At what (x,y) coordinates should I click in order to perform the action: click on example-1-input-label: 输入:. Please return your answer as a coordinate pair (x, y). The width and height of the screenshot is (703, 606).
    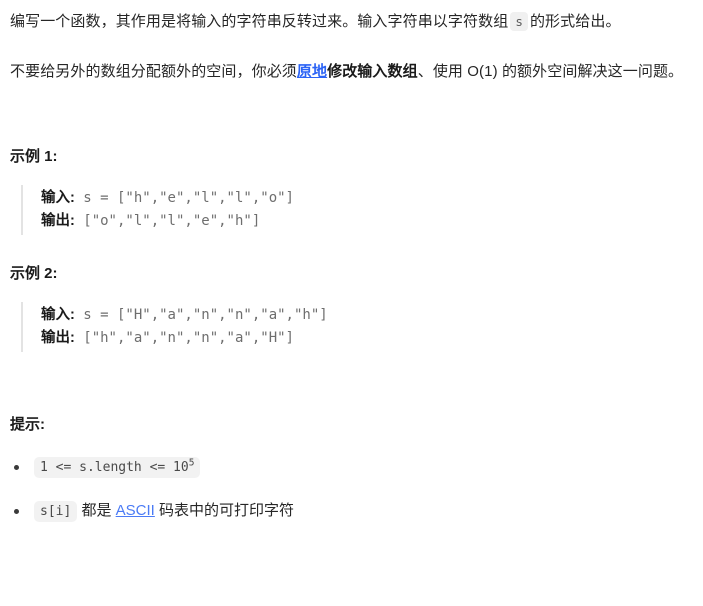
    Looking at the image, I should click on (58, 198).